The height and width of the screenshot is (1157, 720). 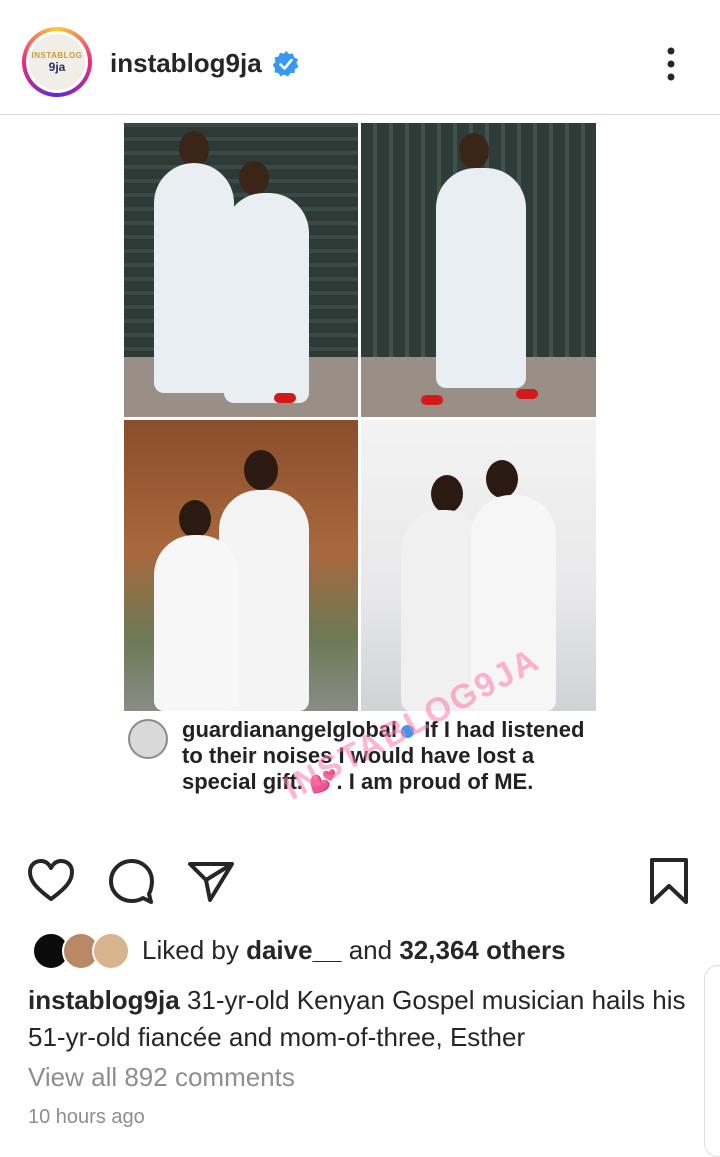 I want to click on avatar-logo: INSTABLOG 9ja, so click(x=57, y=62).